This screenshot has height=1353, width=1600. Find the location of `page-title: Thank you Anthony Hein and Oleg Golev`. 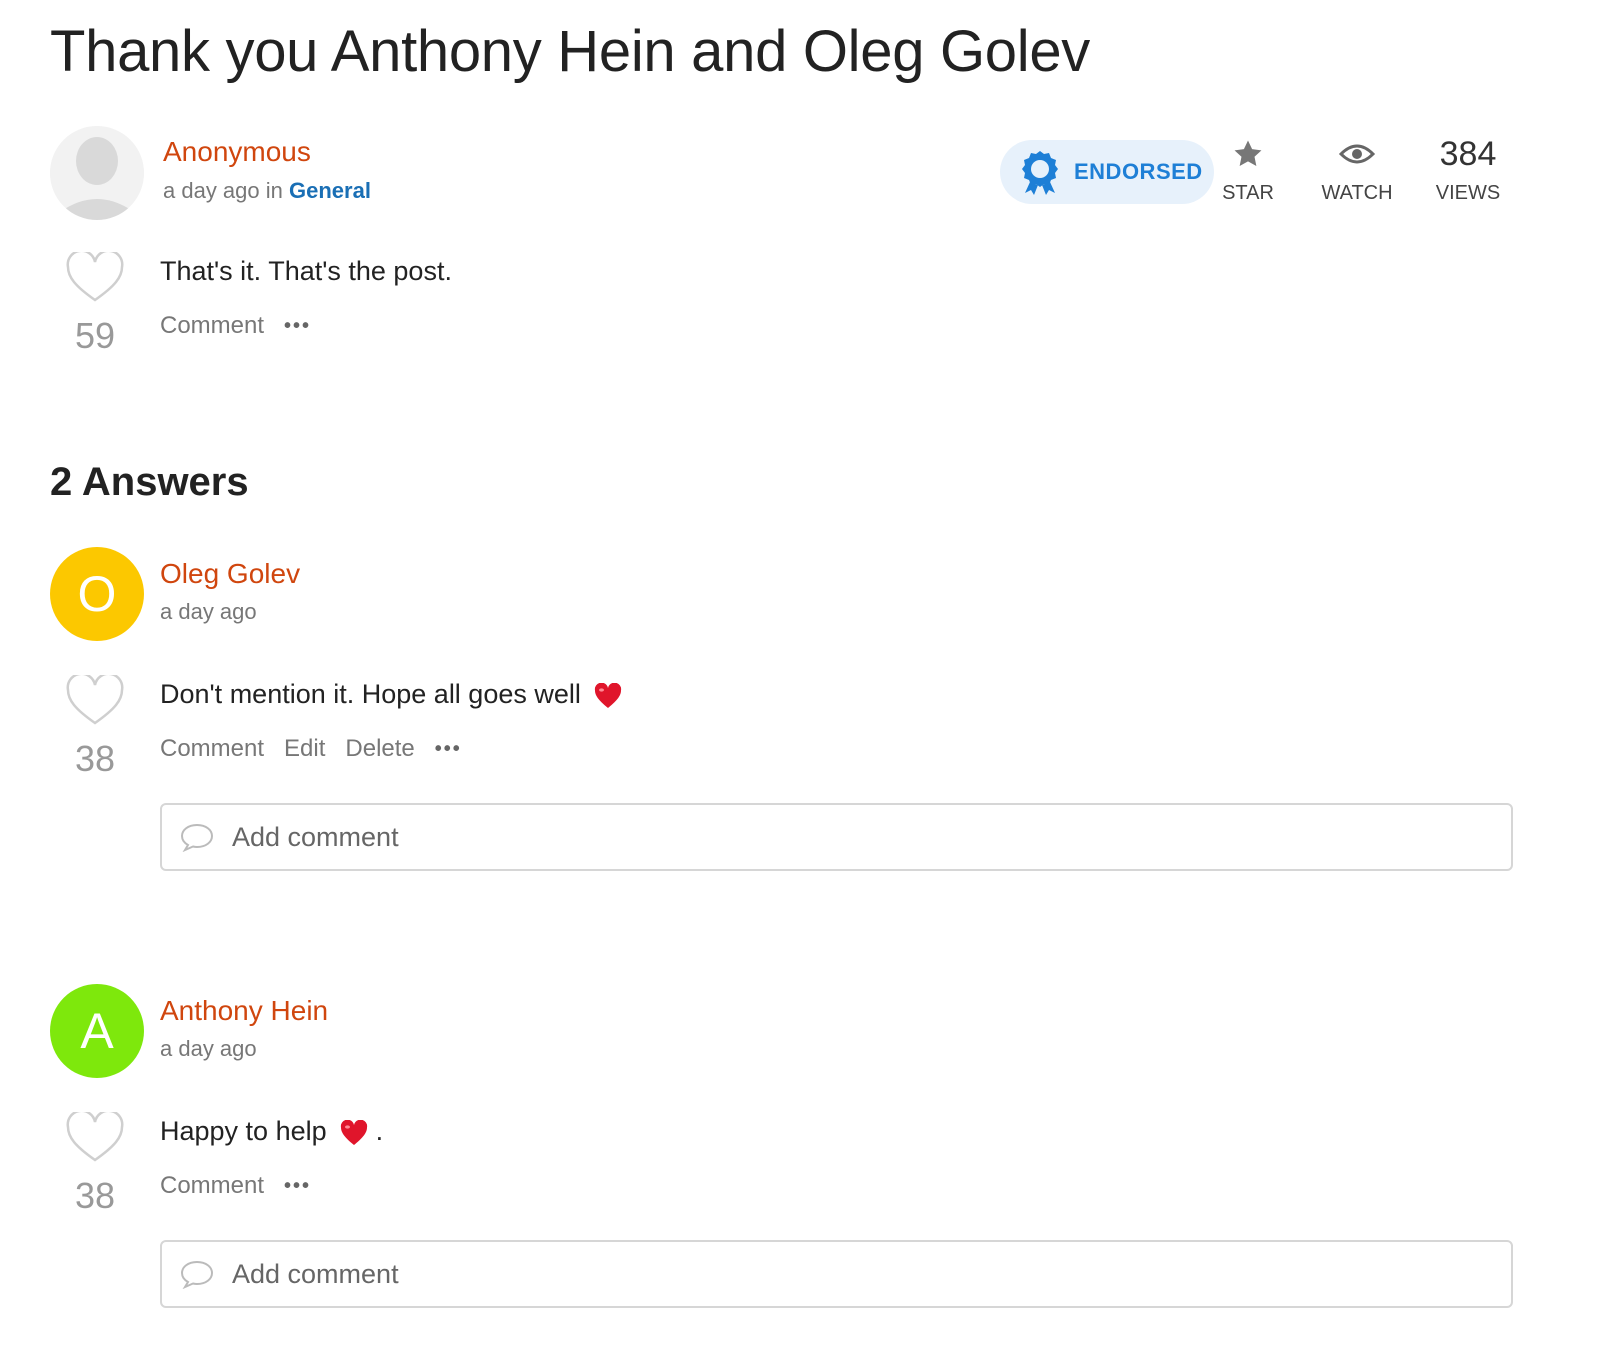

page-title: Thank you Anthony Hein and Oleg Golev is located at coordinates (570, 51).